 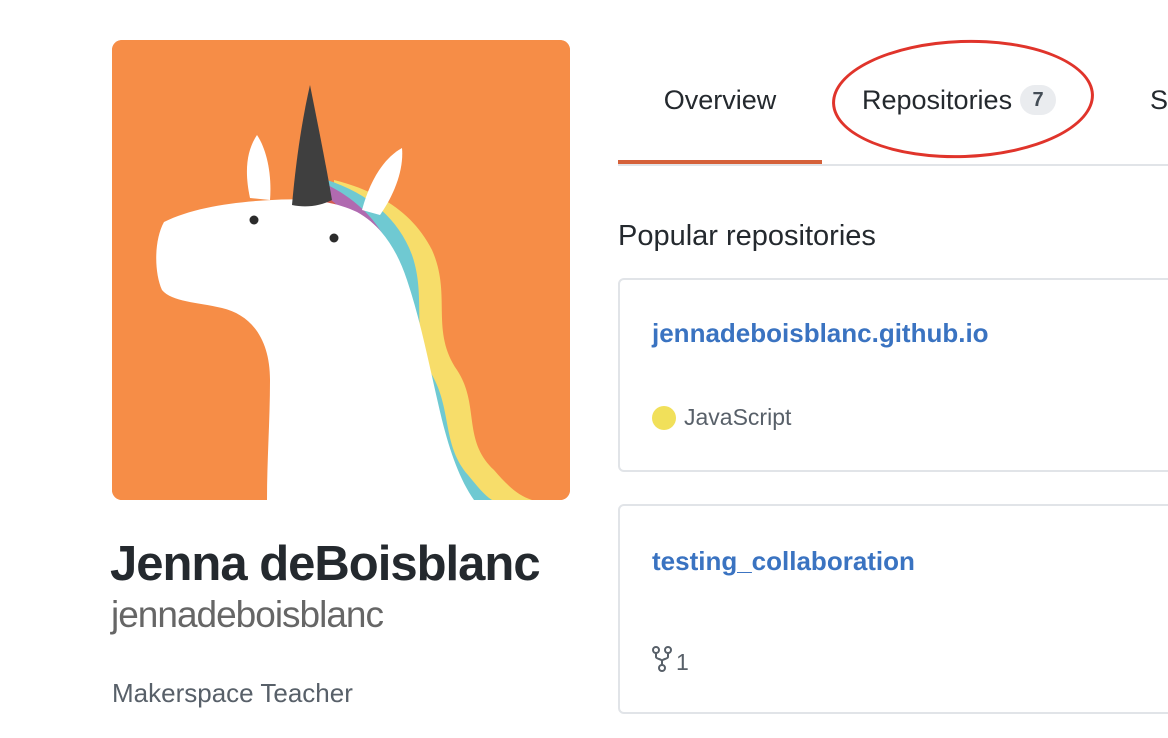 What do you see at coordinates (783, 561) in the screenshot?
I see `repo-link: testing_collaboration` at bounding box center [783, 561].